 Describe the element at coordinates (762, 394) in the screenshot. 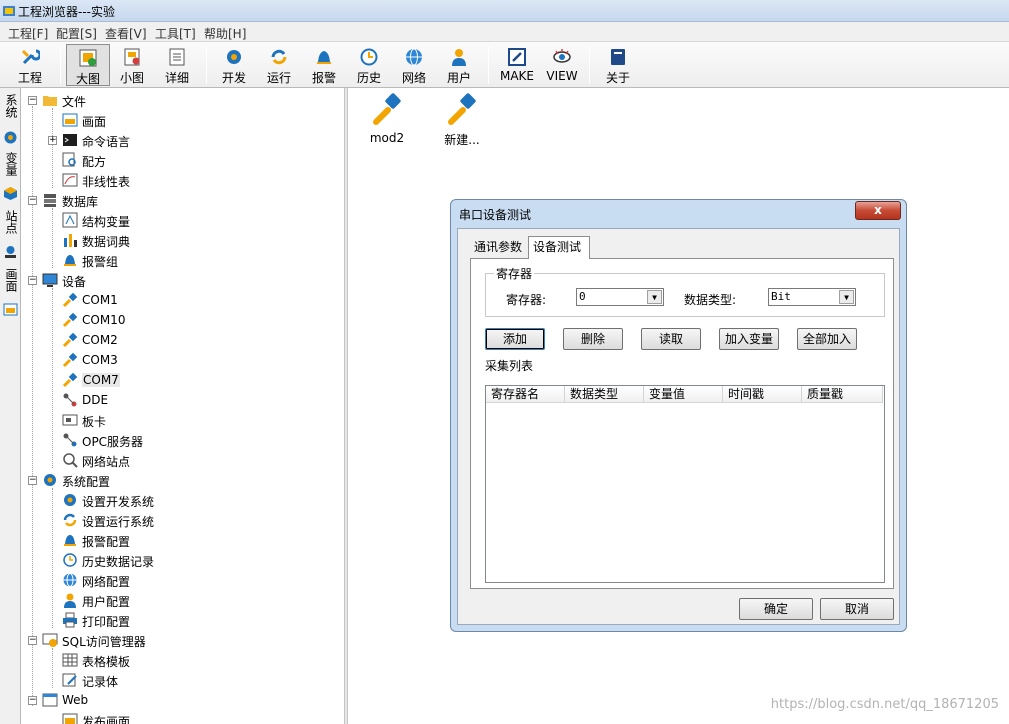

I see `column-header-timestamp: 时间戳` at that location.